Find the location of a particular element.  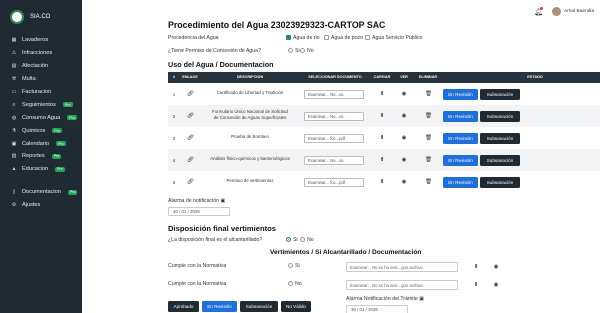

permit-yes: Si is located at coordinates (294, 51).